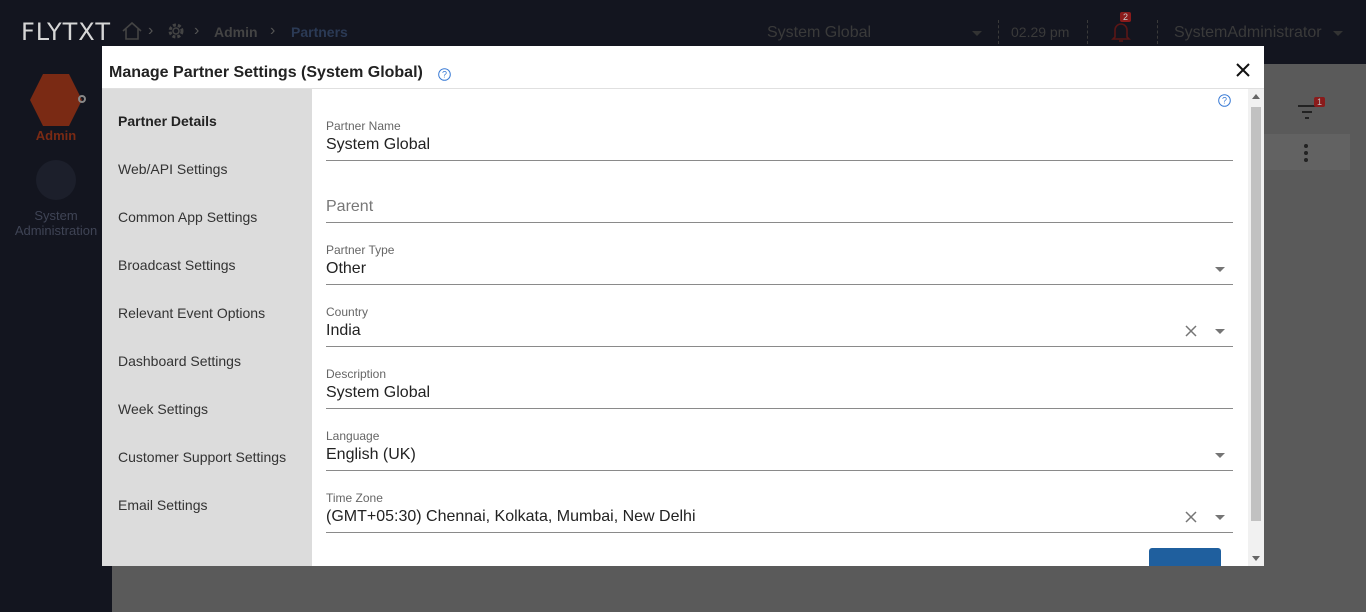 Image resolution: width=1366 pixels, height=612 pixels. Describe the element at coordinates (349, 207) in the screenshot. I see `parent-input: Parent` at that location.